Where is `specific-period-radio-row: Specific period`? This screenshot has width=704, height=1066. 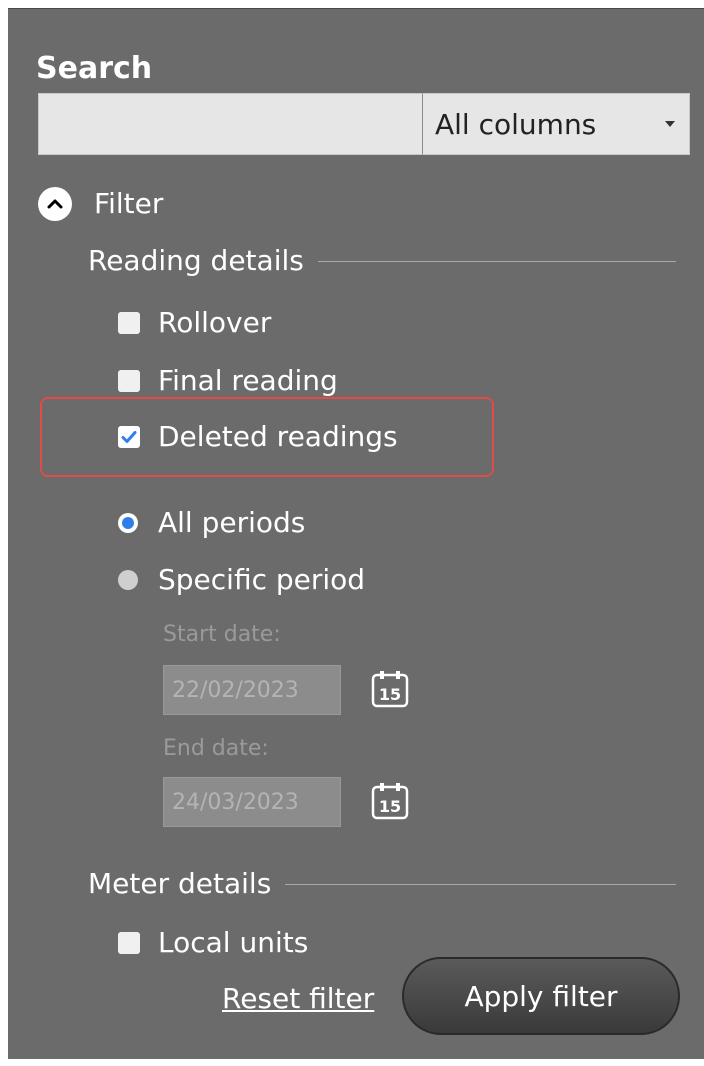 specific-period-radio-row: Specific period is located at coordinates (241, 580).